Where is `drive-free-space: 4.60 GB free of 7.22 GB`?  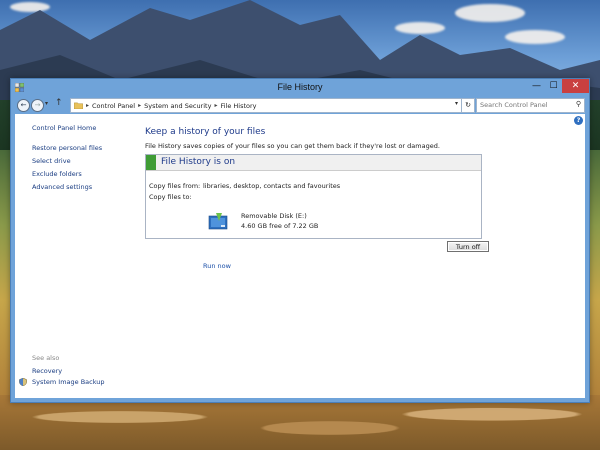
drive-free-space: 4.60 GB free of 7.22 GB is located at coordinates (280, 226).